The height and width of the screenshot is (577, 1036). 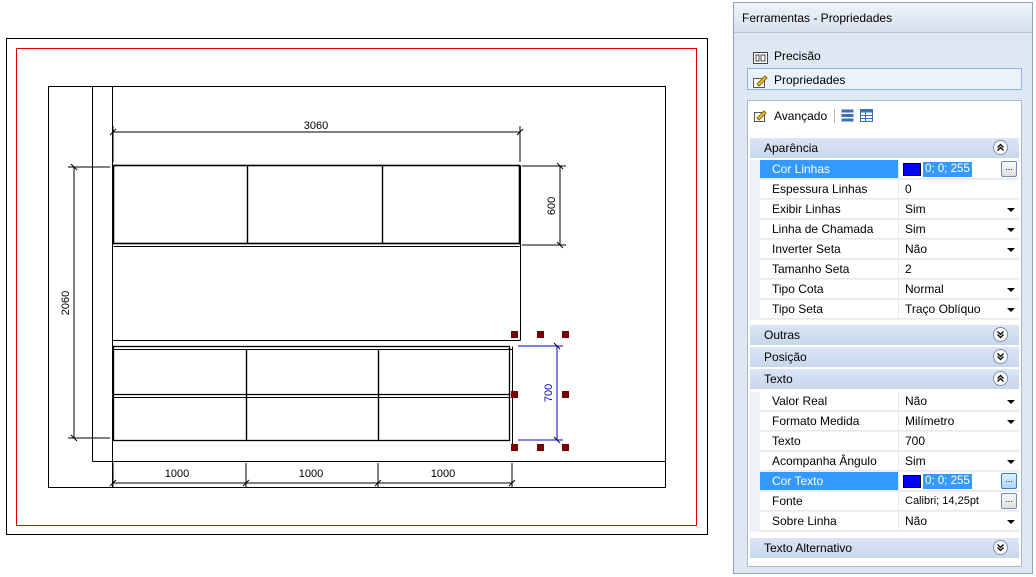 I want to click on property-name: Cor Texto, so click(x=829, y=481).